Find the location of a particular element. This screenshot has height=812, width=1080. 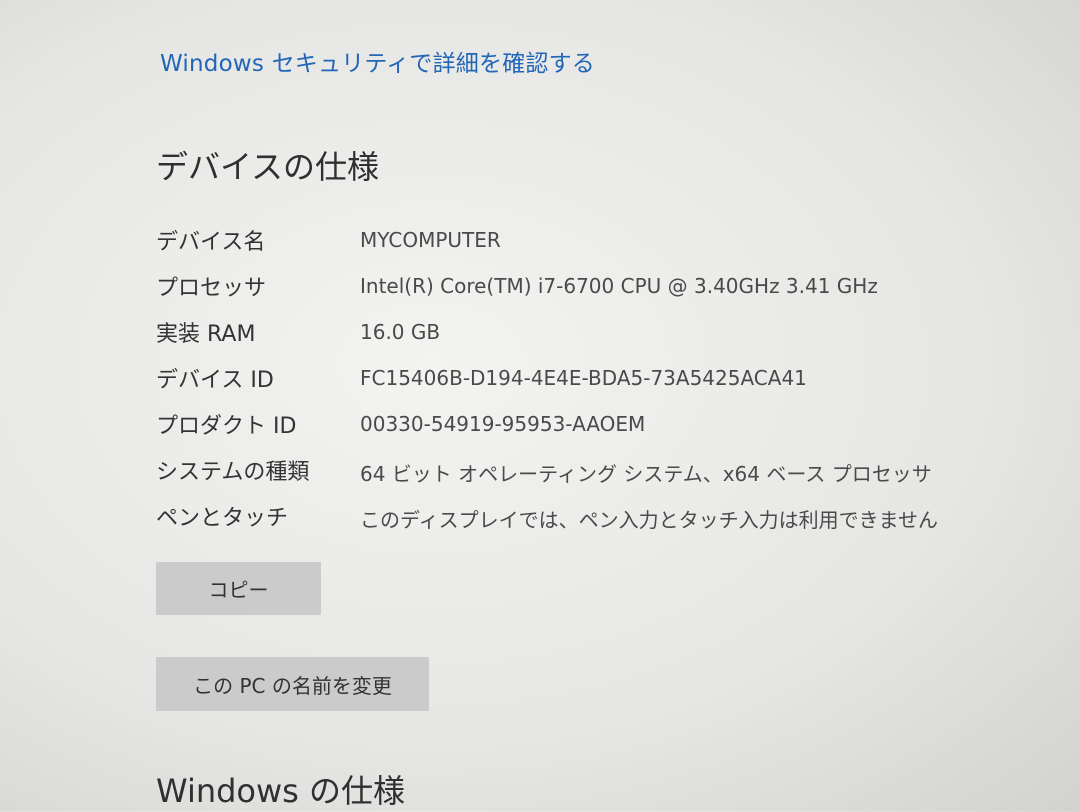

spec-row-product-id: プロダクト ID 00330-54919-95953-AAOEM is located at coordinates (606, 431).